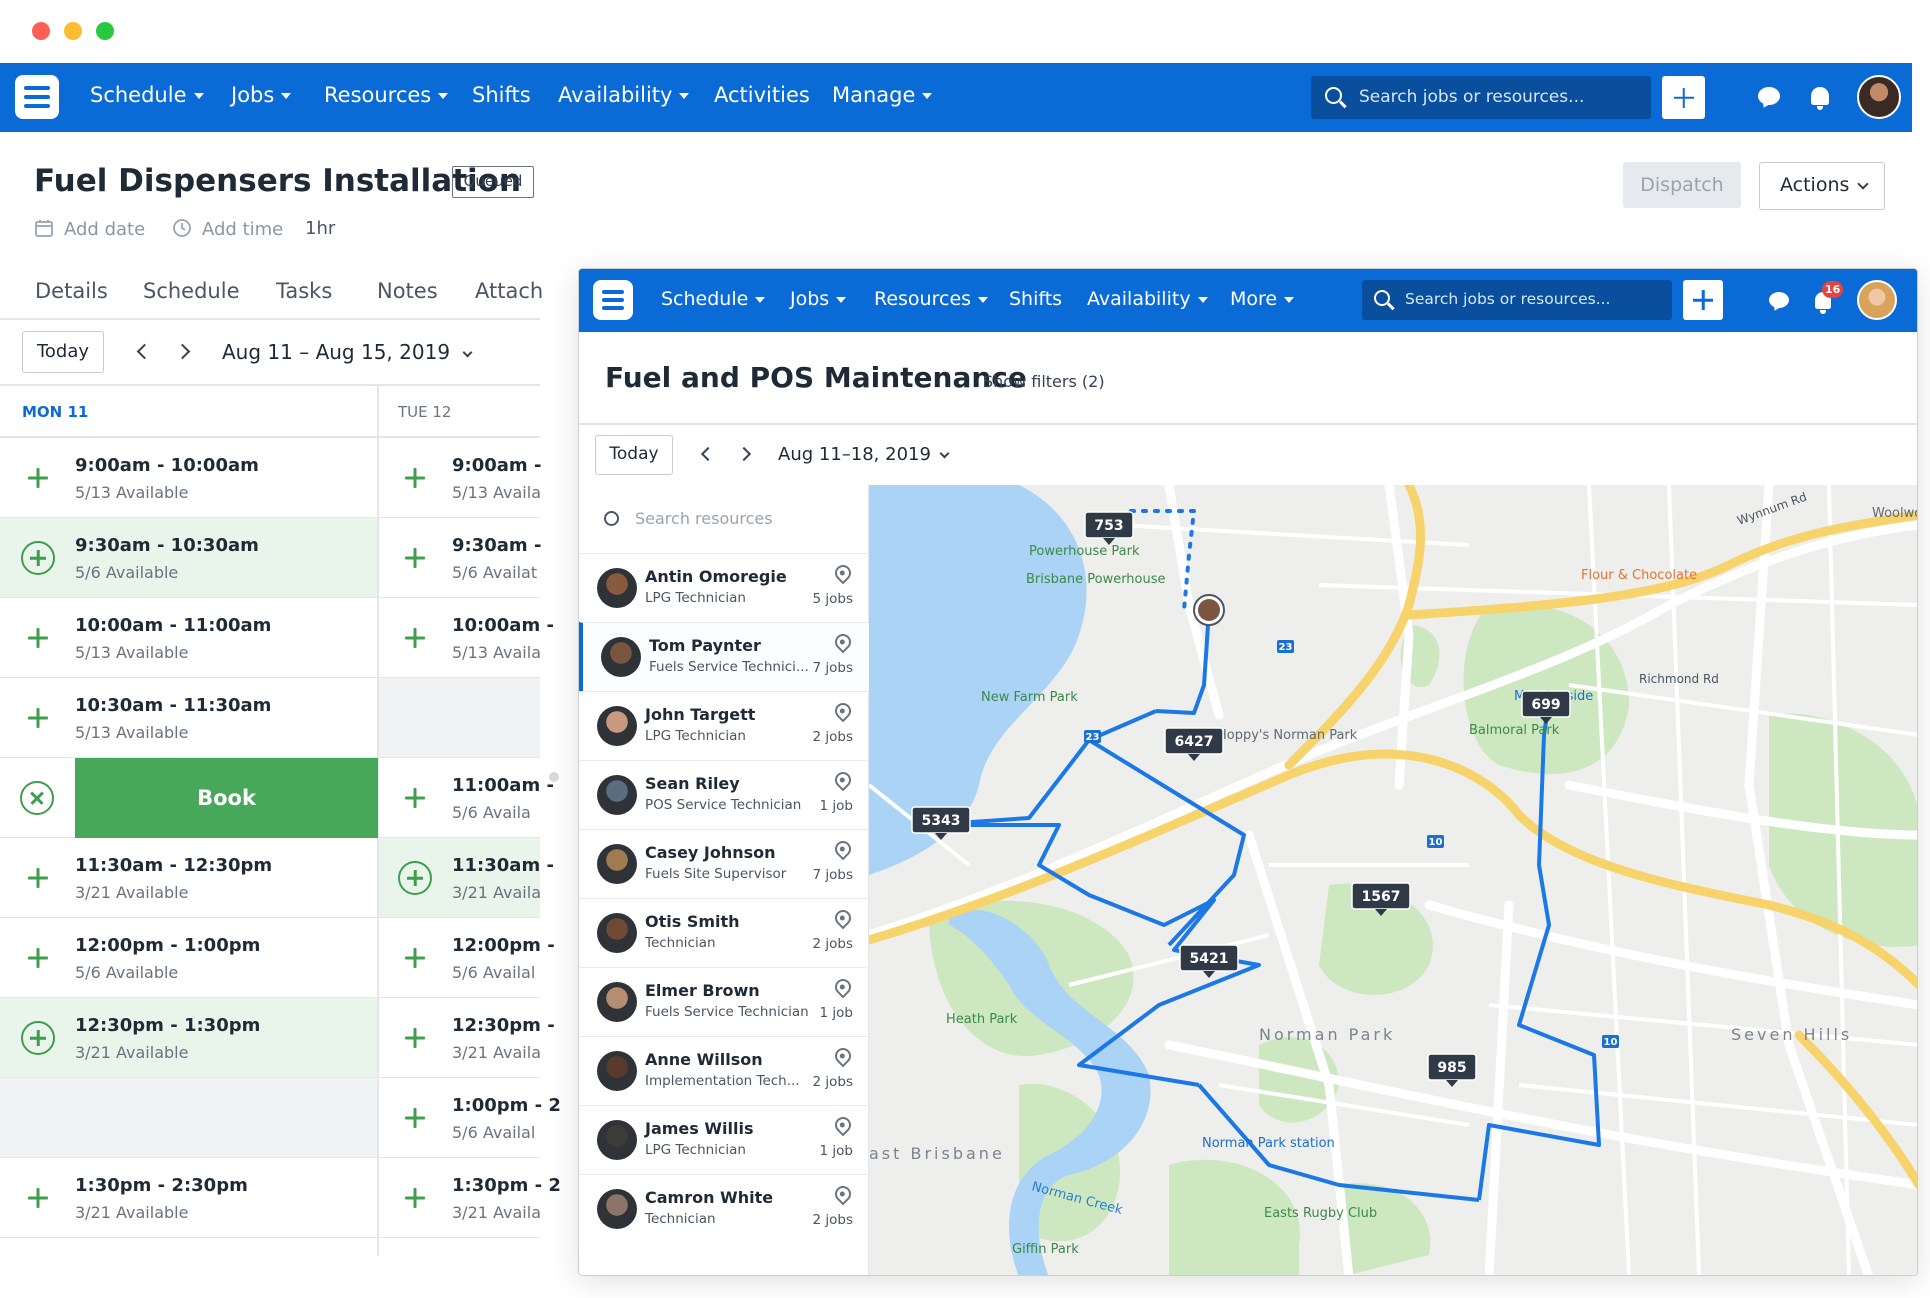 This screenshot has width=1930, height=1298. What do you see at coordinates (41, 31) in the screenshot?
I see `close-window-button` at bounding box center [41, 31].